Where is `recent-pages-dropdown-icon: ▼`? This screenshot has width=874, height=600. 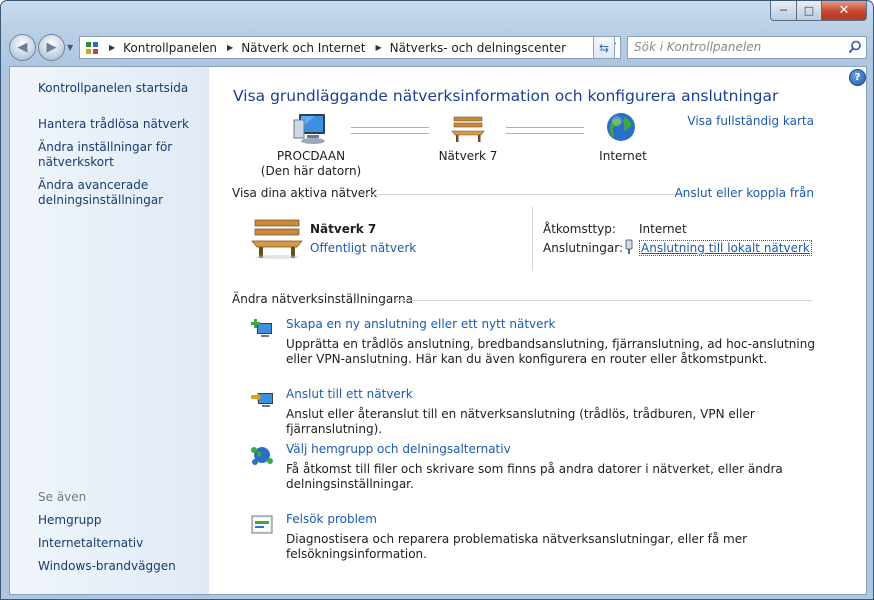
recent-pages-dropdown-icon: ▼ is located at coordinates (70, 47).